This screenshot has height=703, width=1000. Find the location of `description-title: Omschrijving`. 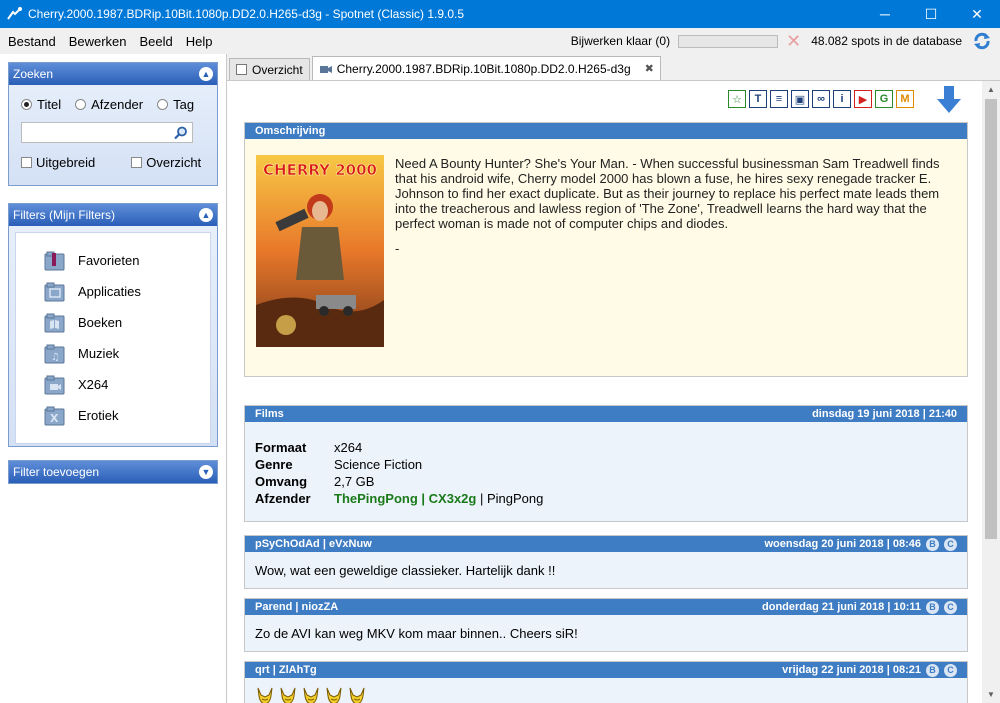

description-title: Omschrijving is located at coordinates (290, 131).